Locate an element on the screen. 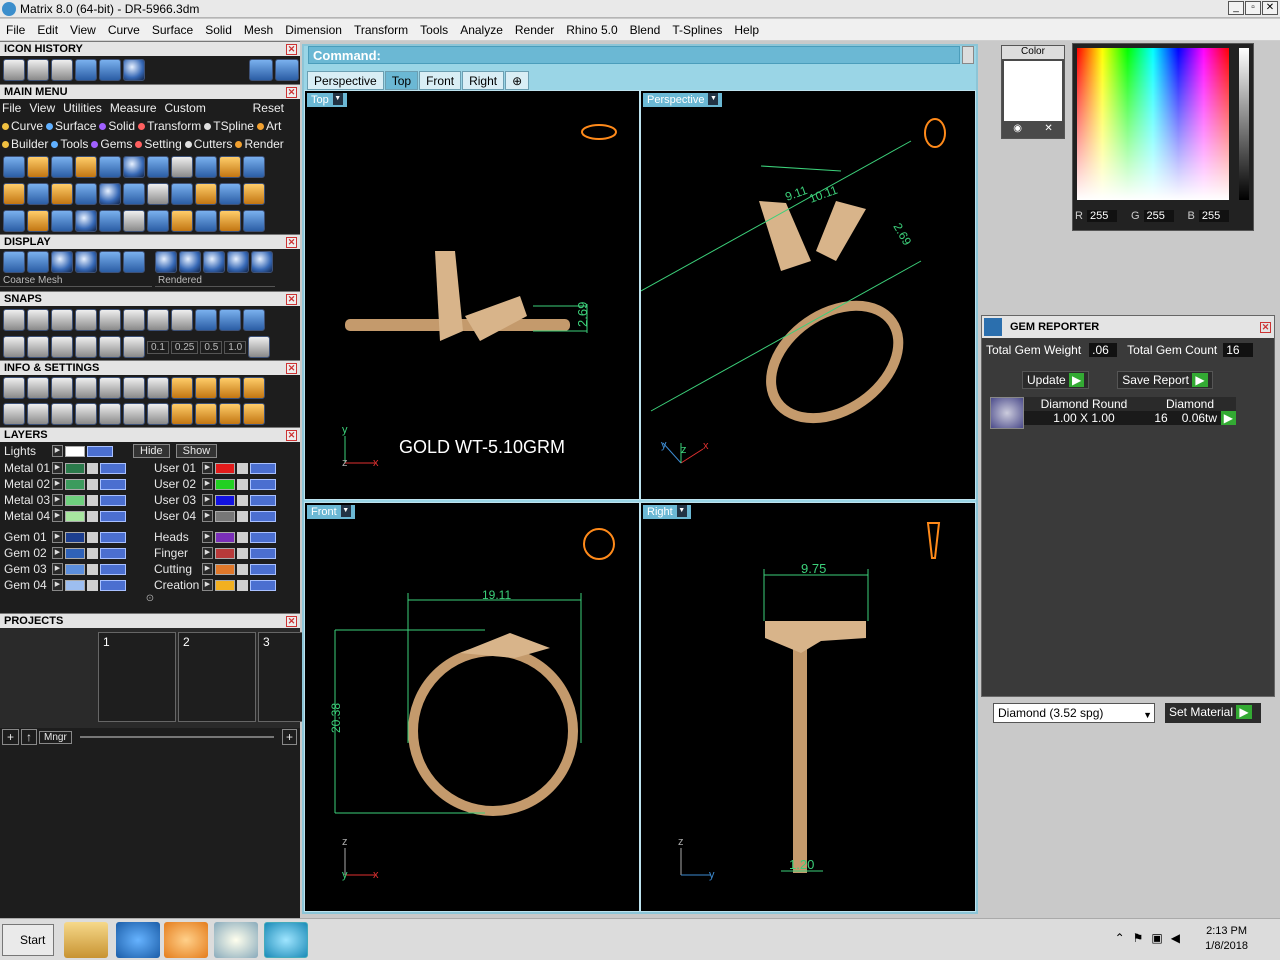 The image size is (1280, 960). main-menu-category: Builder is located at coordinates (25, 144).